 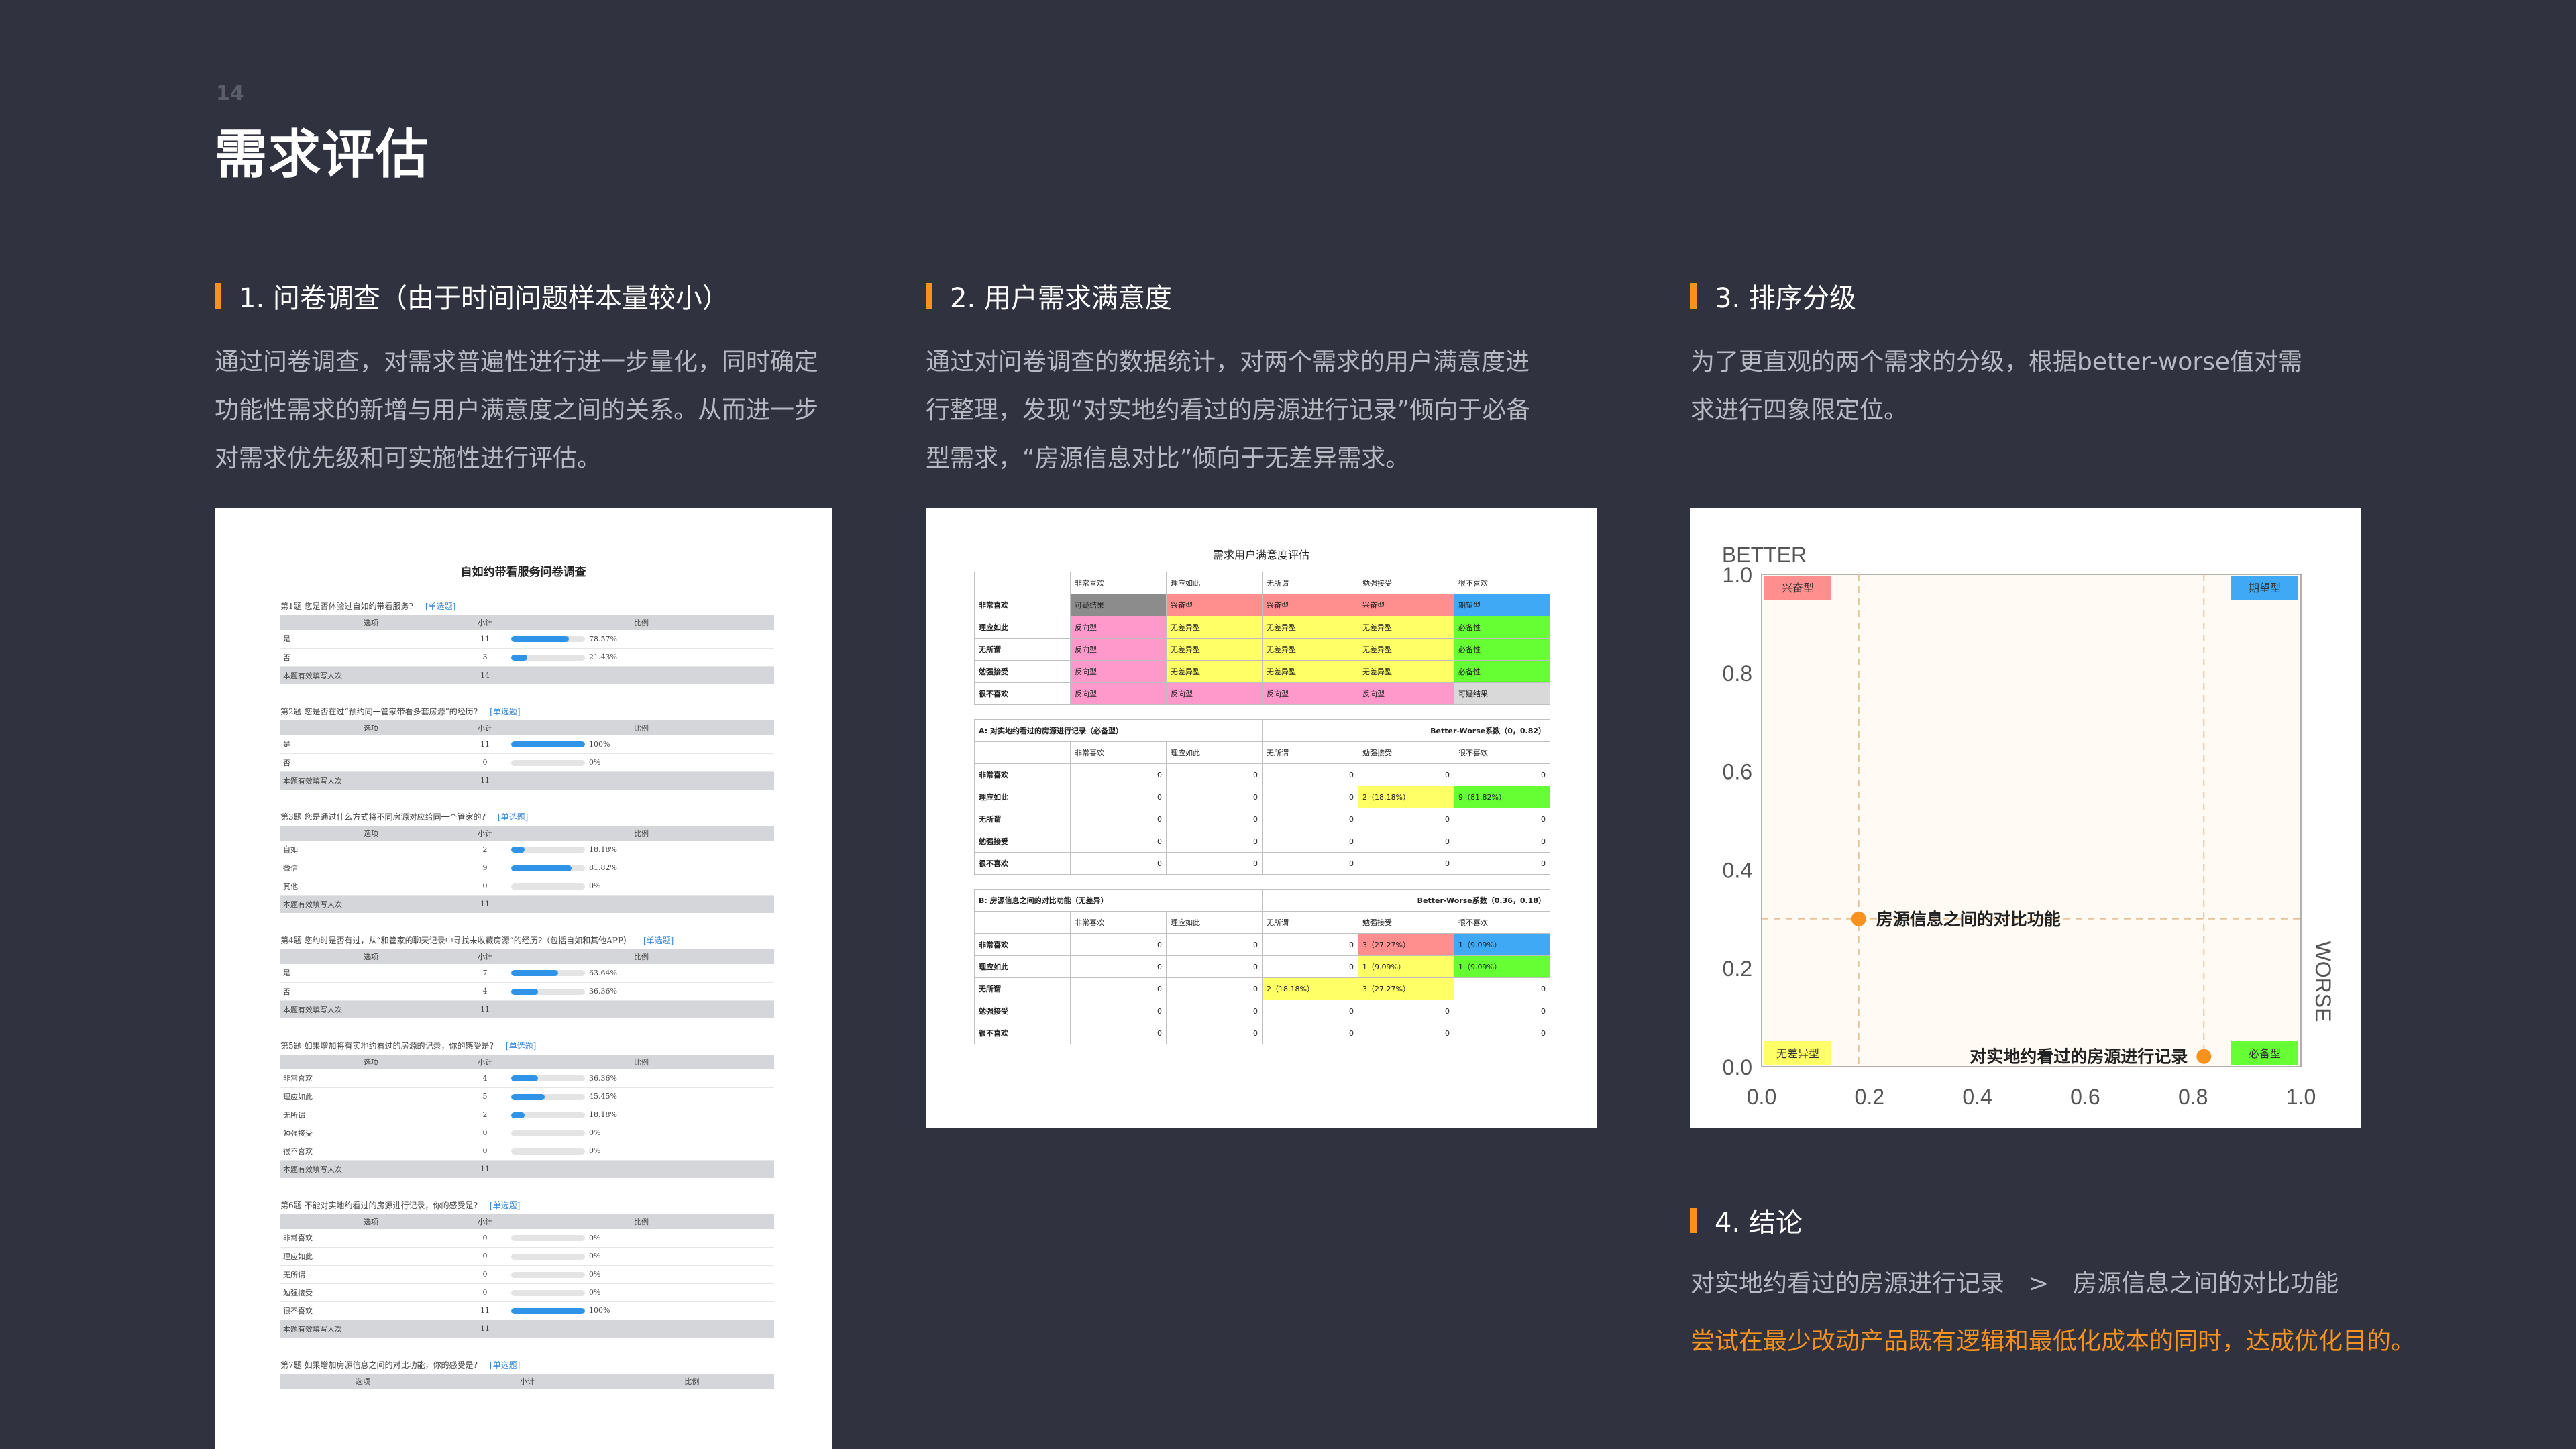 I want to click on page-title: 需求评估, so click(x=322, y=155).